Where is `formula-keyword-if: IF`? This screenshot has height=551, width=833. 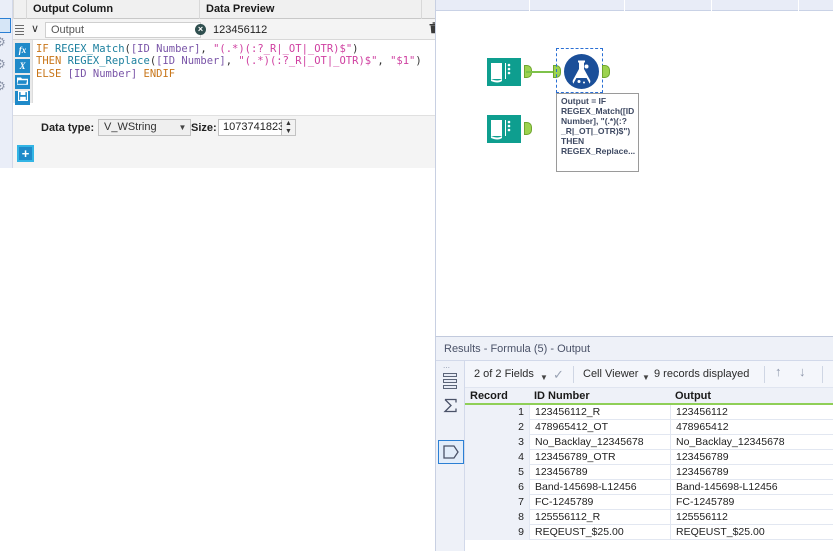
formula-keyword-if: IF is located at coordinates (42, 49).